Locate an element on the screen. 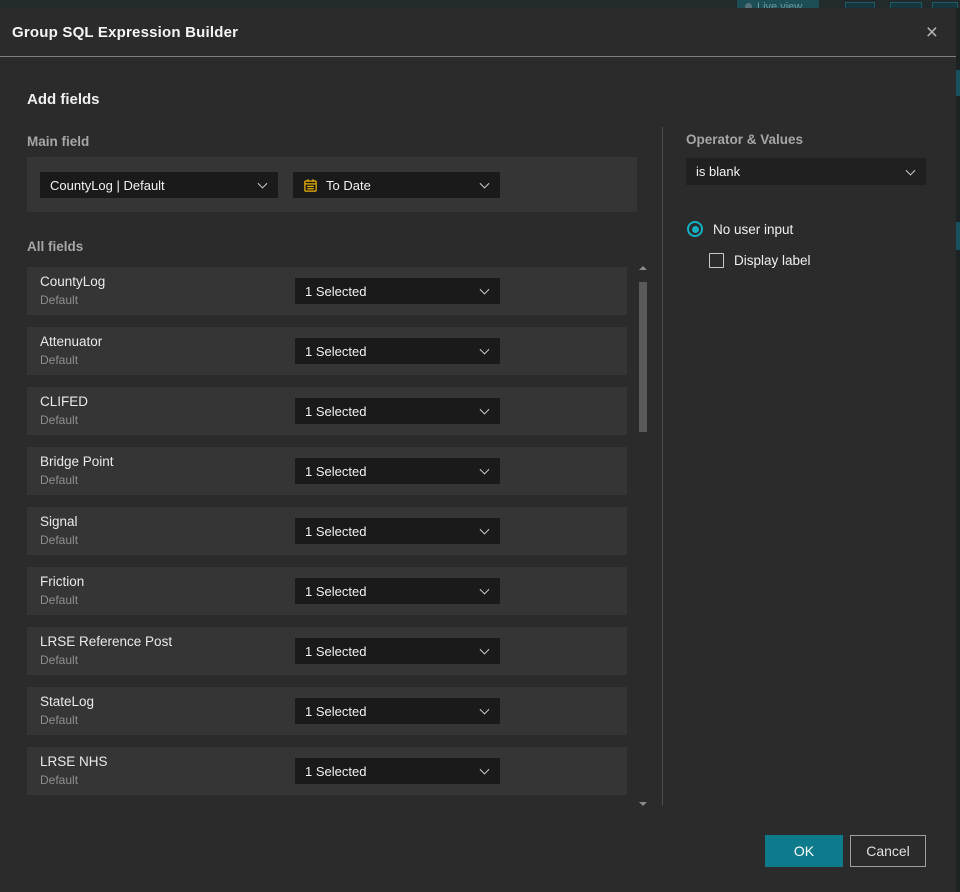 The height and width of the screenshot is (892, 960). field-name: Bridge Point is located at coordinates (77, 461).